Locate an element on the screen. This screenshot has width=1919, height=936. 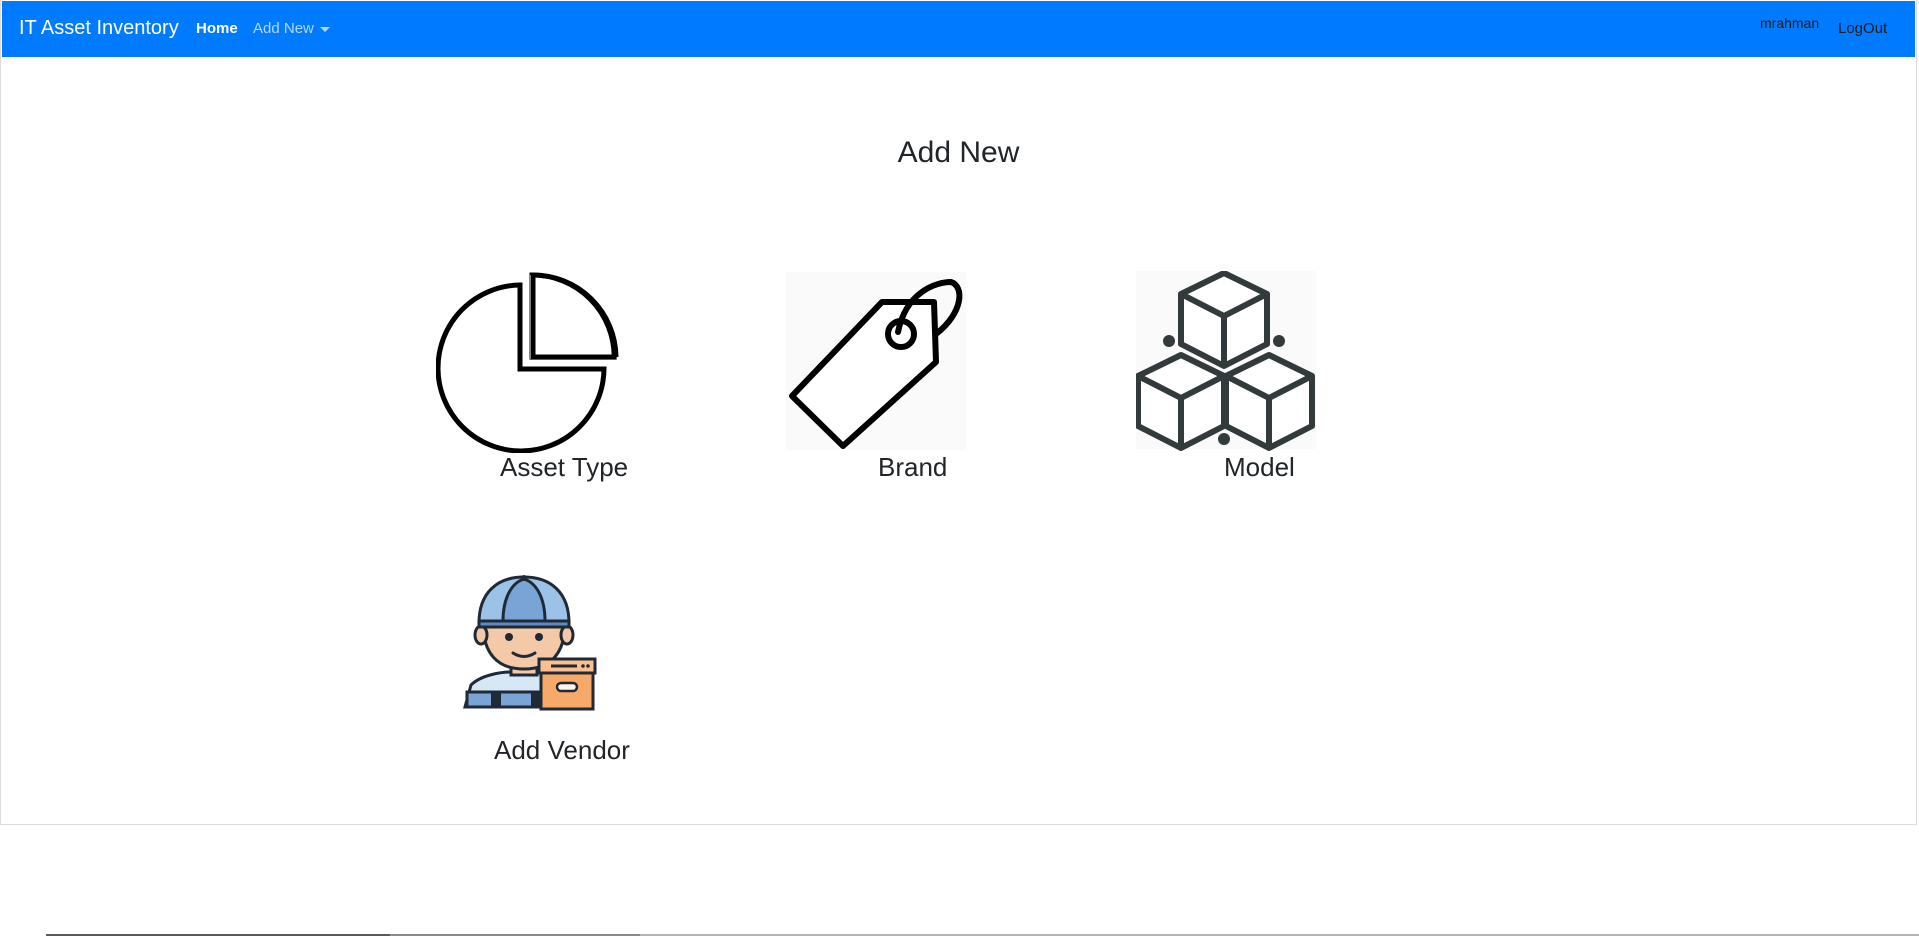
logout-link: LogOut is located at coordinates (1862, 28).